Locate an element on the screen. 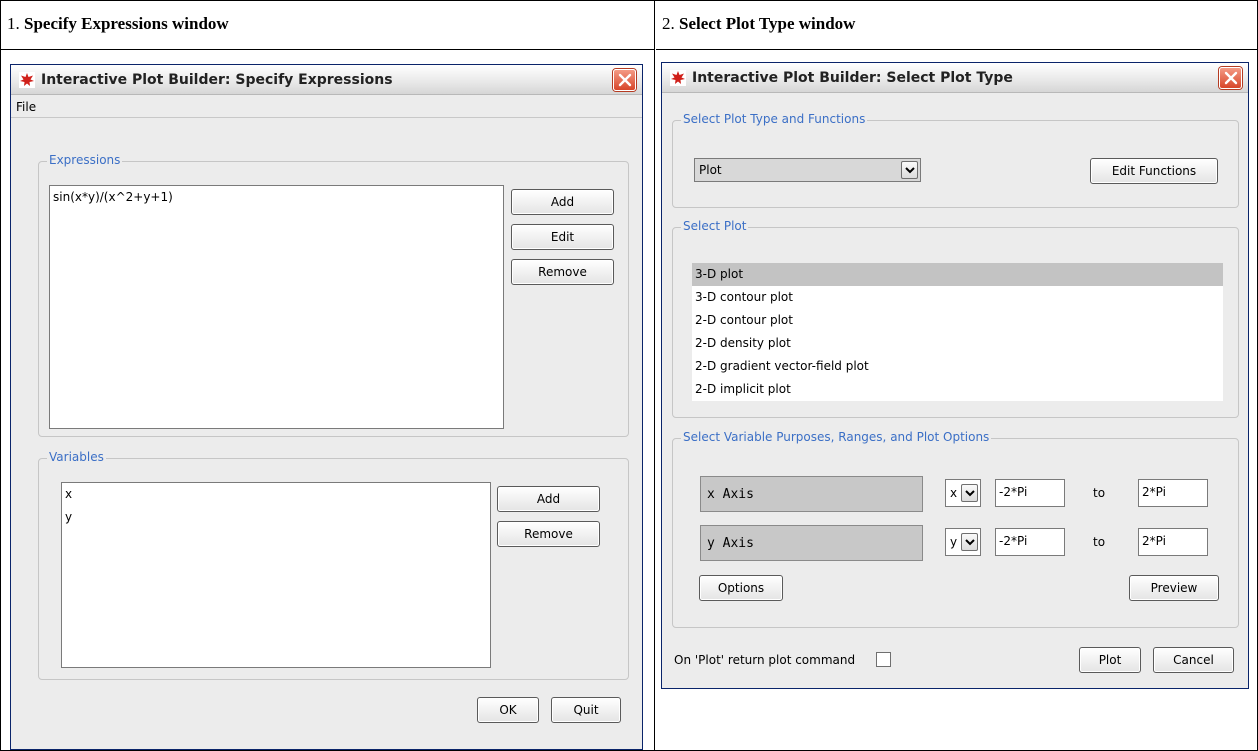 This screenshot has width=1258, height=751. remove-variable-button: Remove is located at coordinates (548, 534).